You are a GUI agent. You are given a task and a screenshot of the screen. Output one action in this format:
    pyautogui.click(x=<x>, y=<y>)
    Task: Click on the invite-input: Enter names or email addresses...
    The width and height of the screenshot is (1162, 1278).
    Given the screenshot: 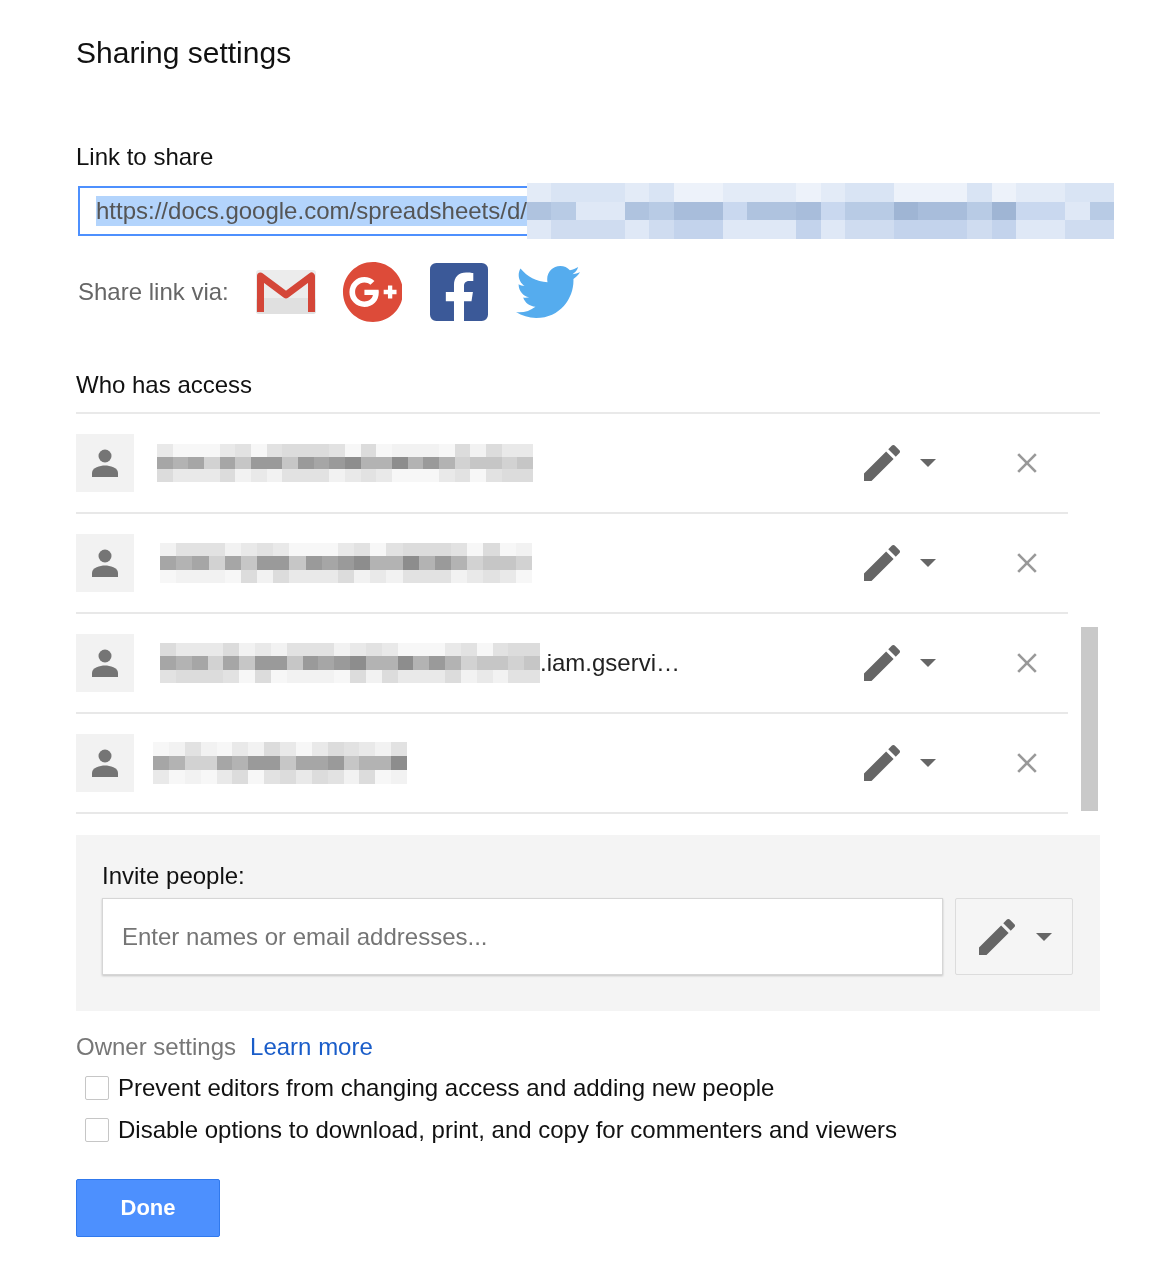 What is the action you would take?
    pyautogui.click(x=522, y=936)
    